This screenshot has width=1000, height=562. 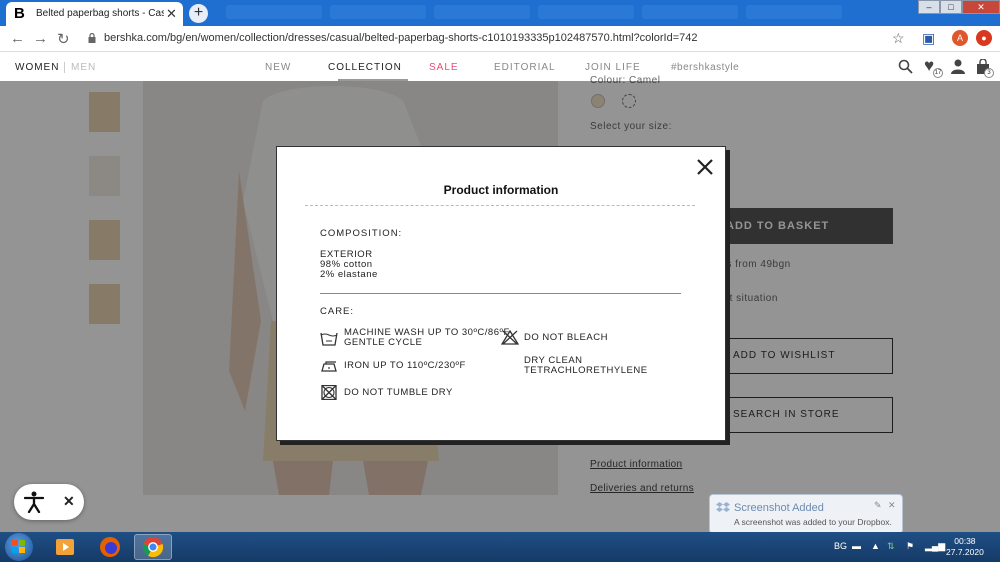 I want to click on nav-sale: SALE, so click(x=444, y=67).